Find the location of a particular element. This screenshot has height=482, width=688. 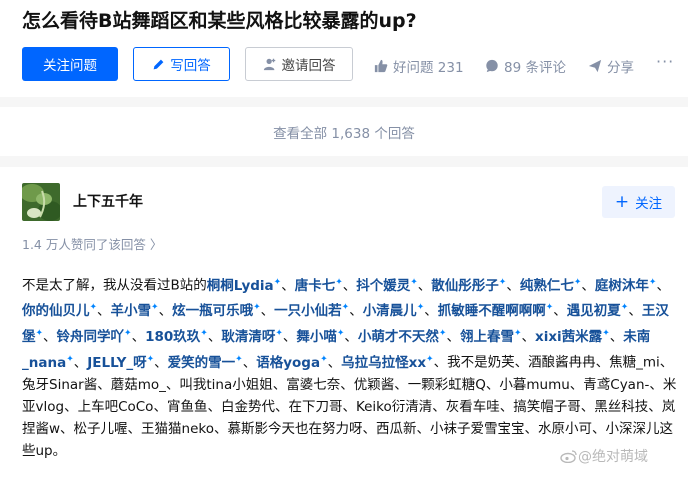

invite-answer-label: 邀请回答 is located at coordinates (308, 66).